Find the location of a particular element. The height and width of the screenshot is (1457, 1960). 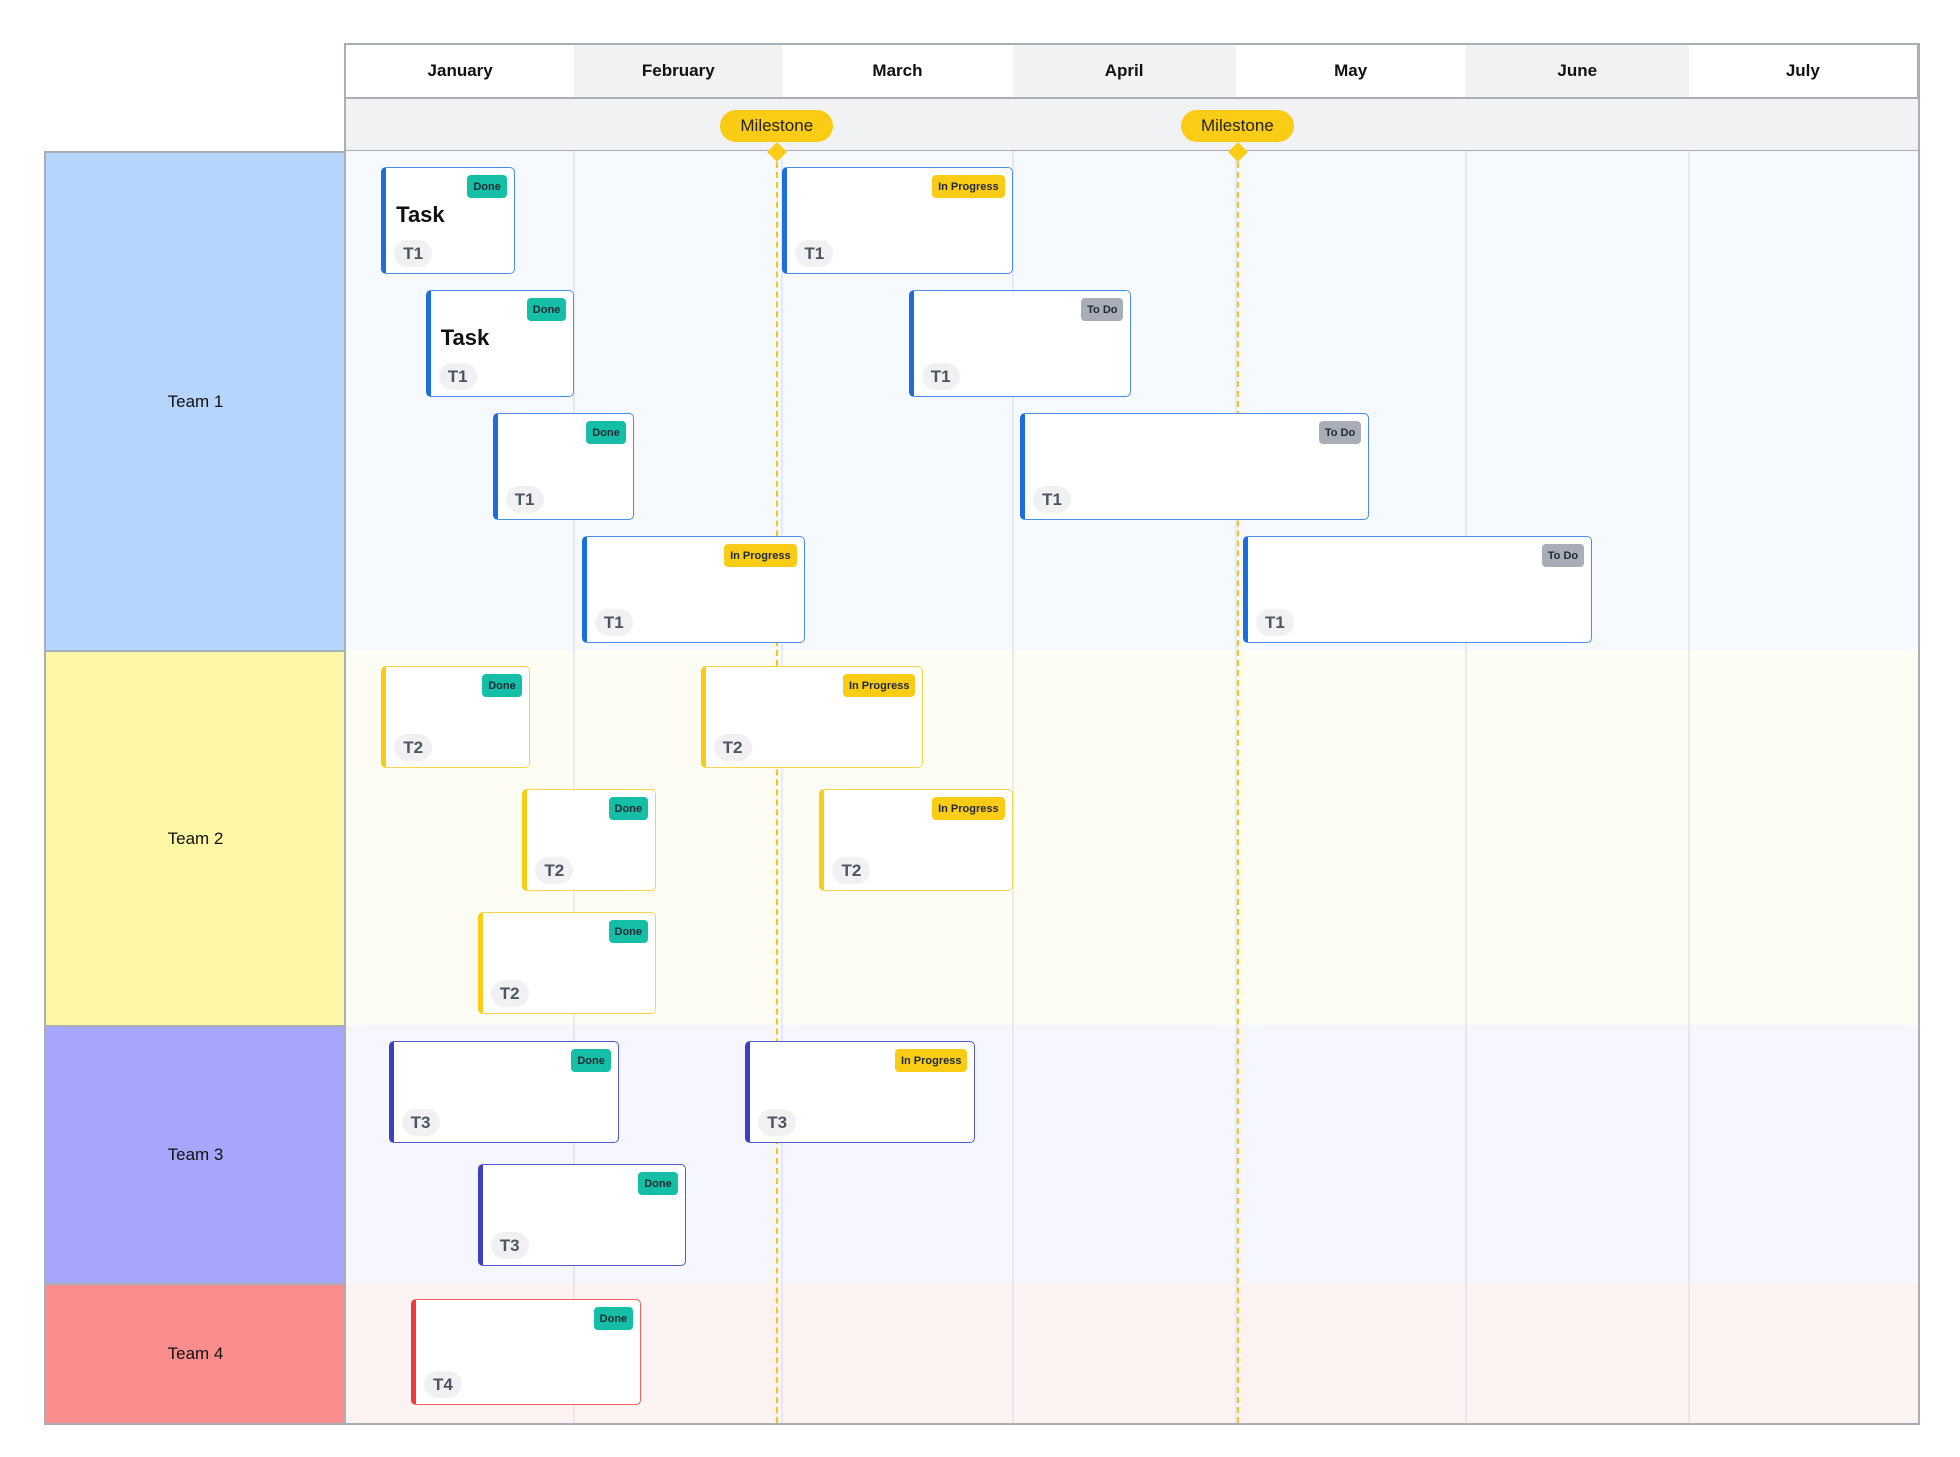

month-header-january: January is located at coordinates (459, 71).